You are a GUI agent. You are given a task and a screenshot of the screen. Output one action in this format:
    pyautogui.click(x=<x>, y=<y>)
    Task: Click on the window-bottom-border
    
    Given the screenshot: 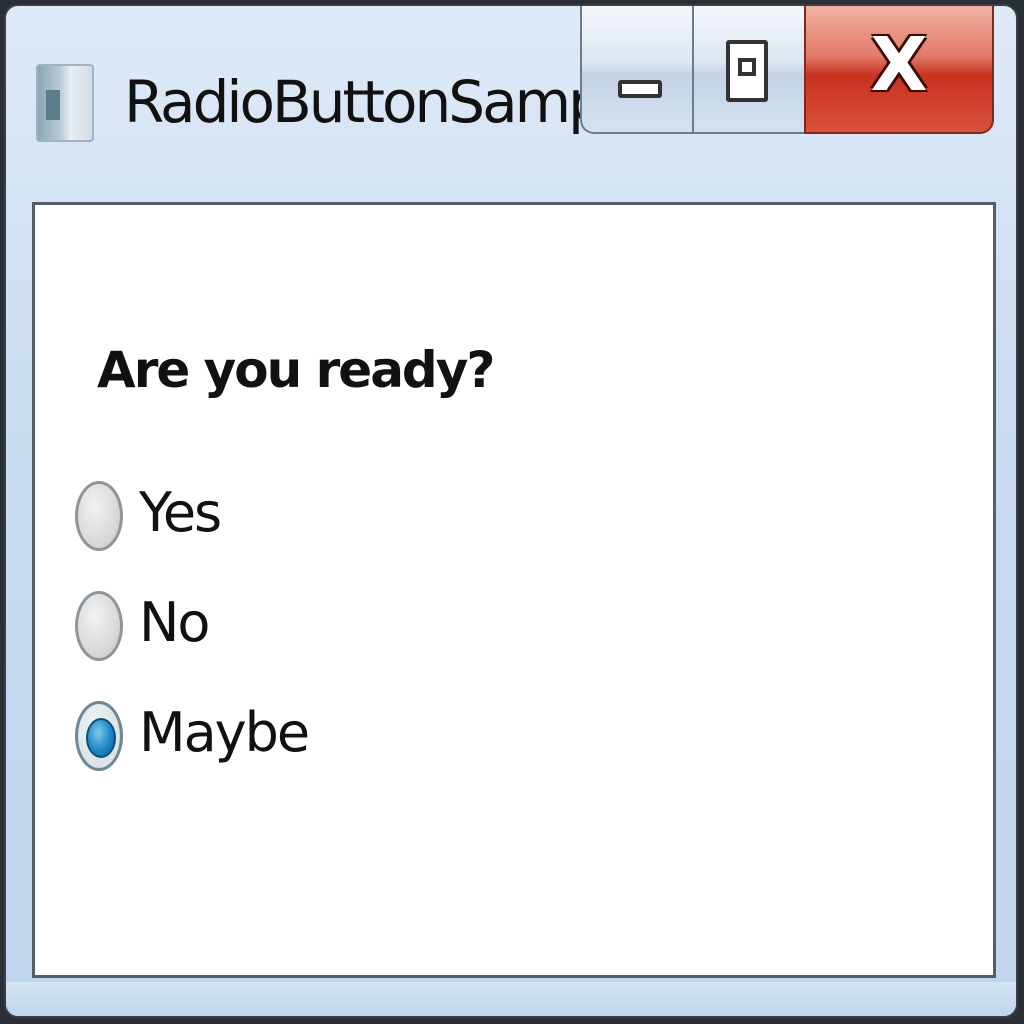 What is the action you would take?
    pyautogui.click(x=511, y=999)
    